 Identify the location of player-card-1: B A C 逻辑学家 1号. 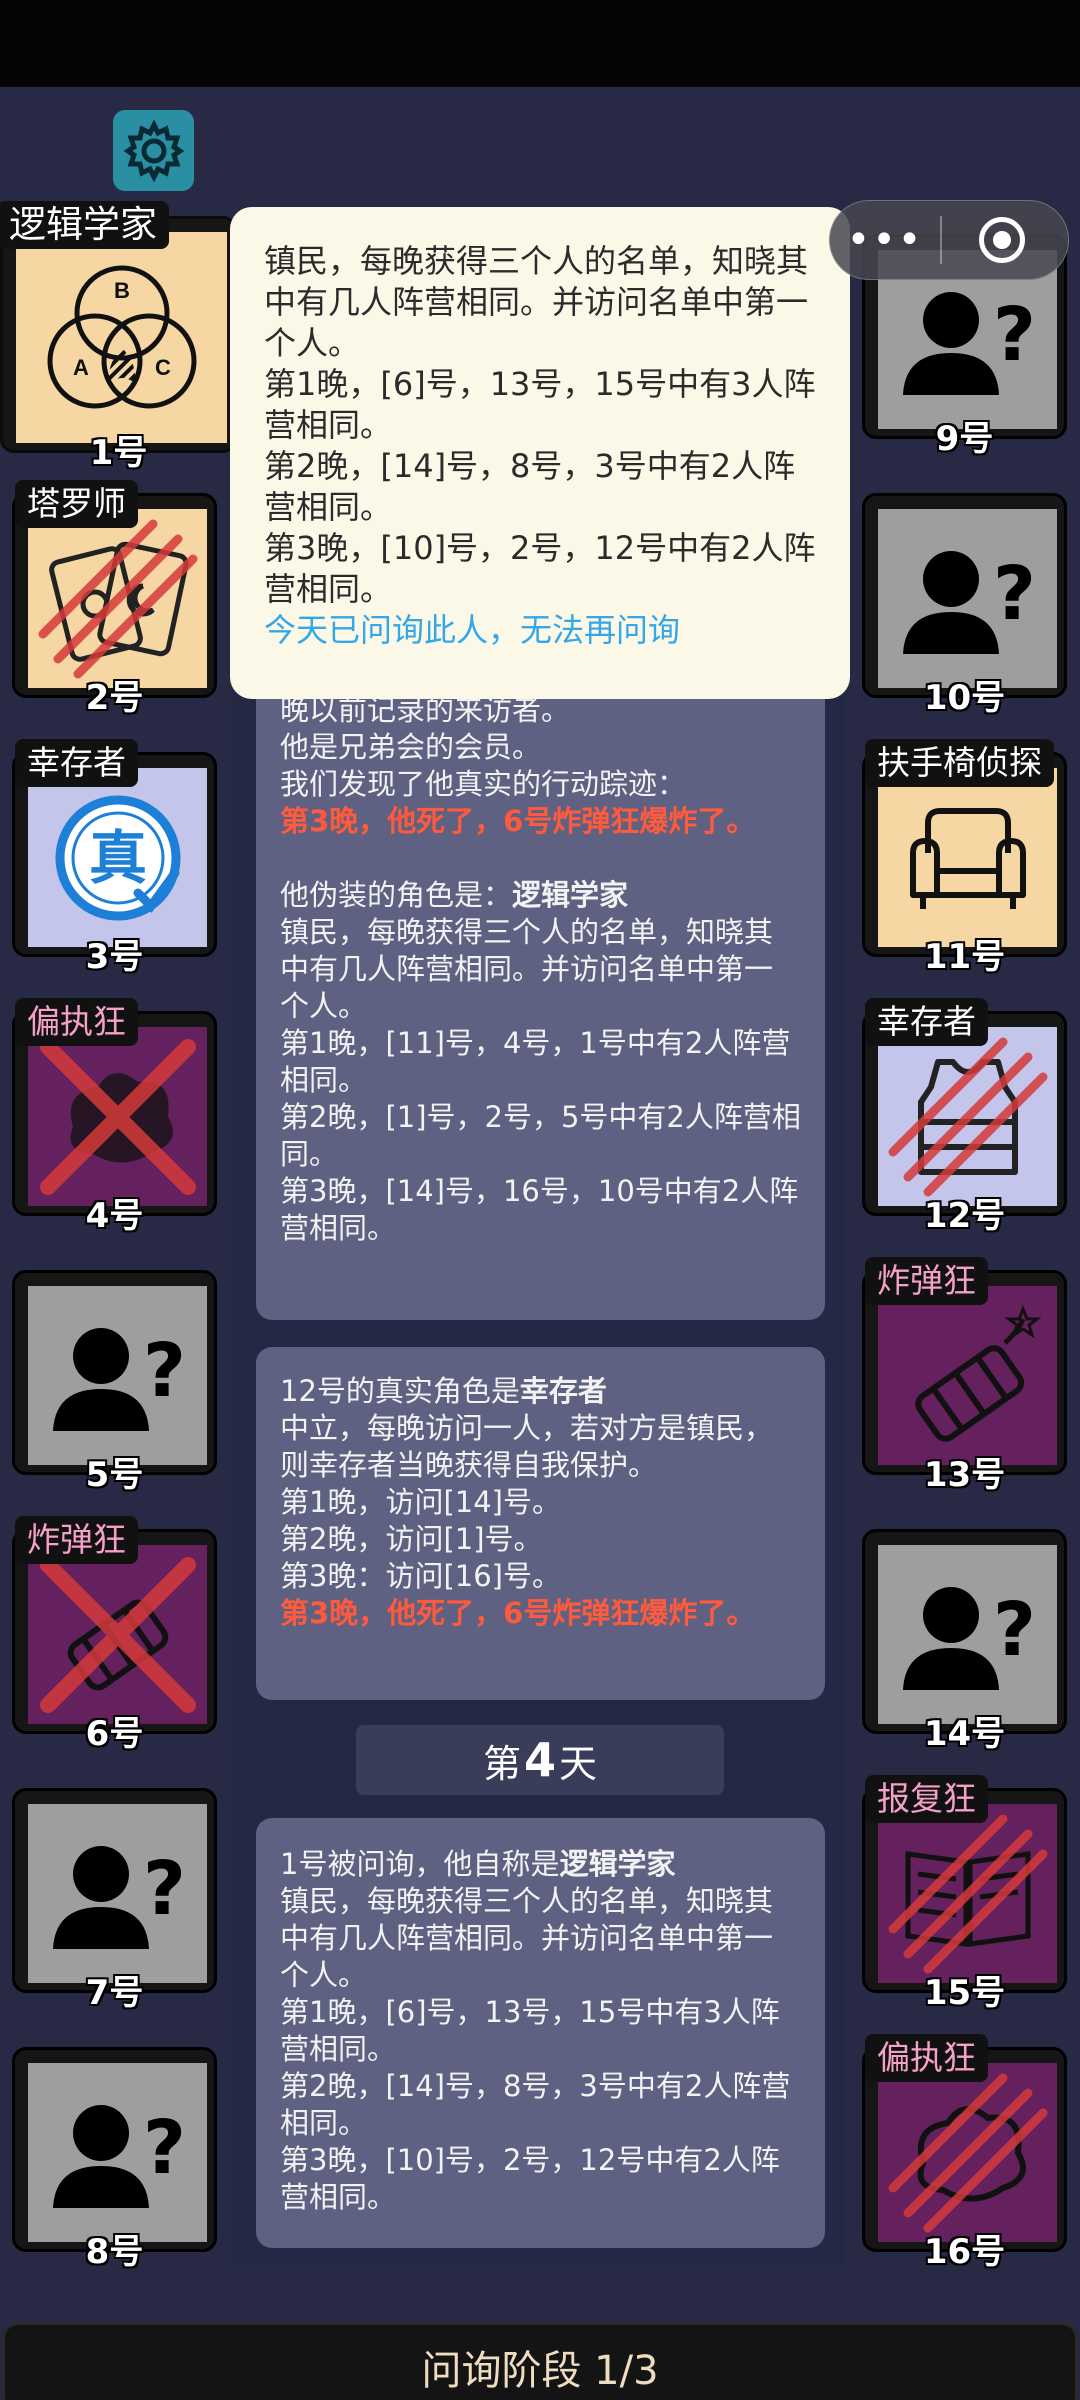
(118, 337).